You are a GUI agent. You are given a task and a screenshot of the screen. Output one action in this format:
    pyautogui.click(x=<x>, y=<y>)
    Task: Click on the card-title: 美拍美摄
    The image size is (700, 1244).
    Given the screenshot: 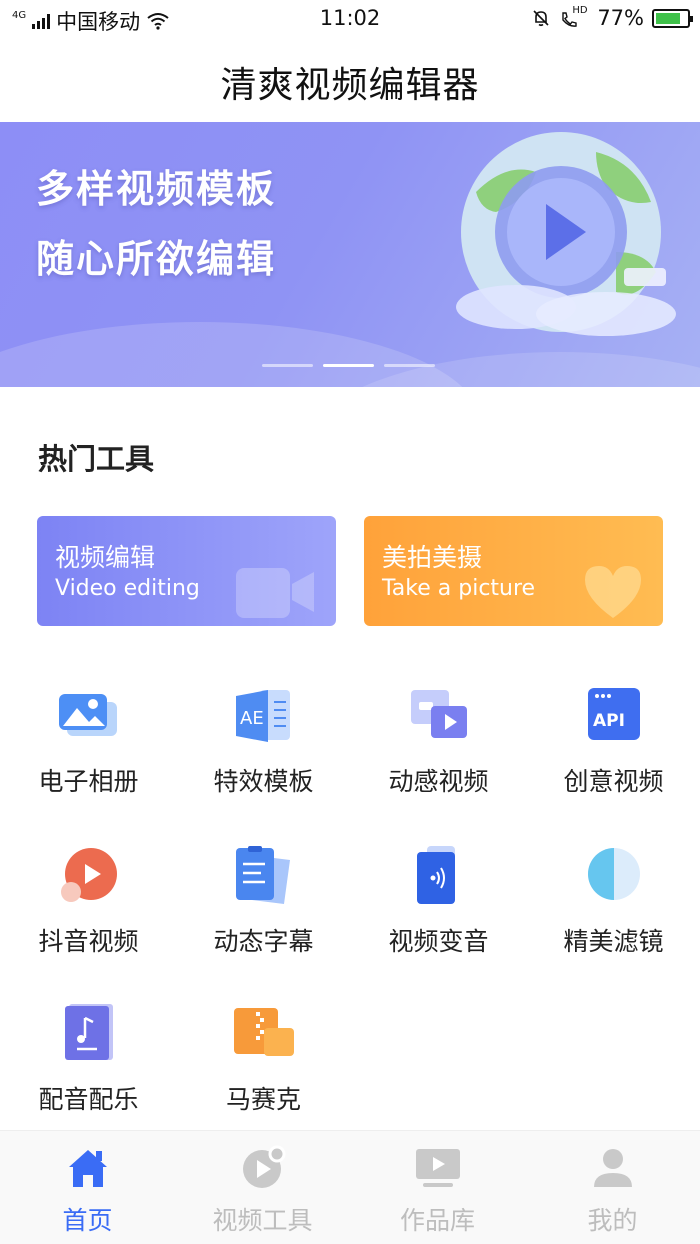 What is the action you would take?
    pyautogui.click(x=432, y=557)
    